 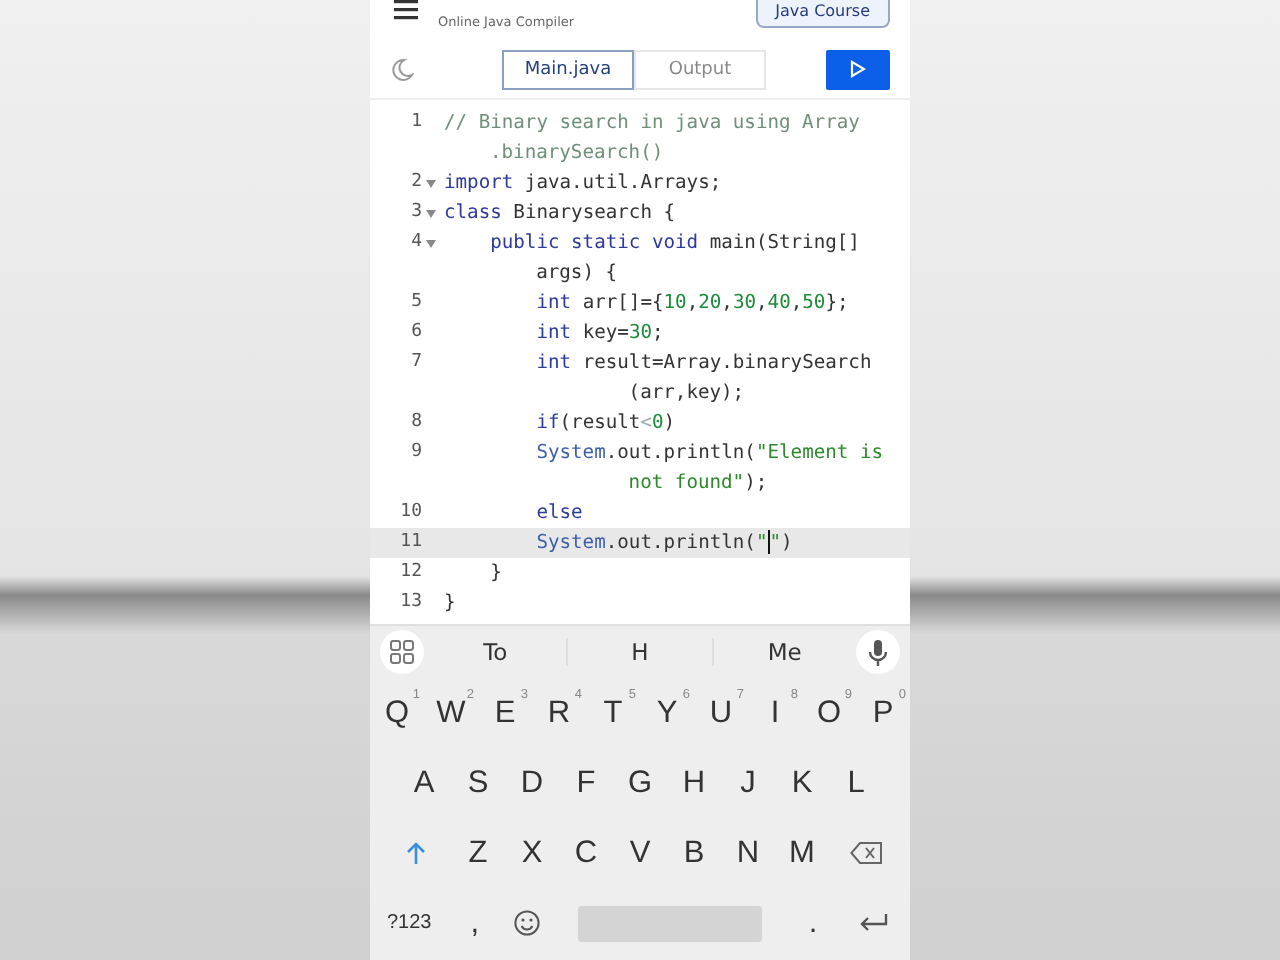 I want to click on code-line: System.out.println("Element is, so click(x=709, y=454).